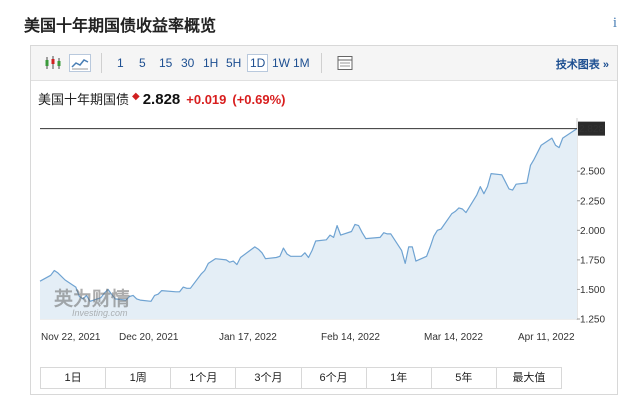 The height and width of the screenshot is (404, 640). I want to click on y-tick-label: 2.250, so click(592, 201).